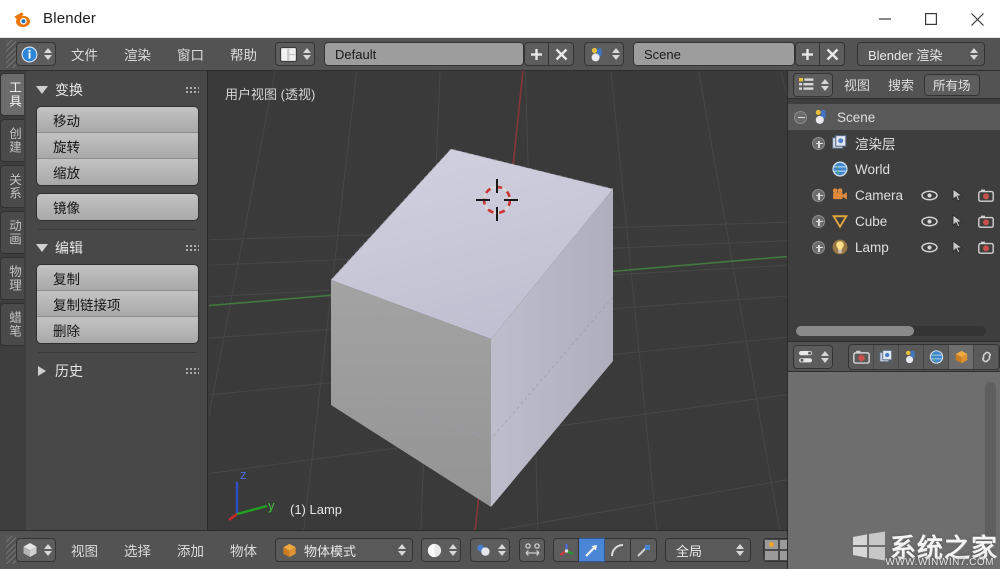 Image resolution: width=1000 pixels, height=569 pixels. I want to click on mirror-button: 镜像, so click(117, 207).